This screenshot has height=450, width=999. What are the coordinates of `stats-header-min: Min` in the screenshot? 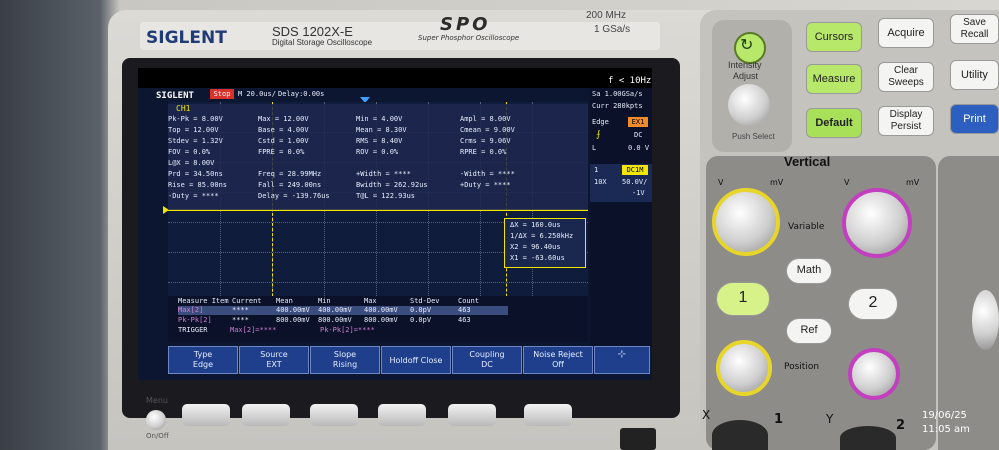 It's located at (324, 301).